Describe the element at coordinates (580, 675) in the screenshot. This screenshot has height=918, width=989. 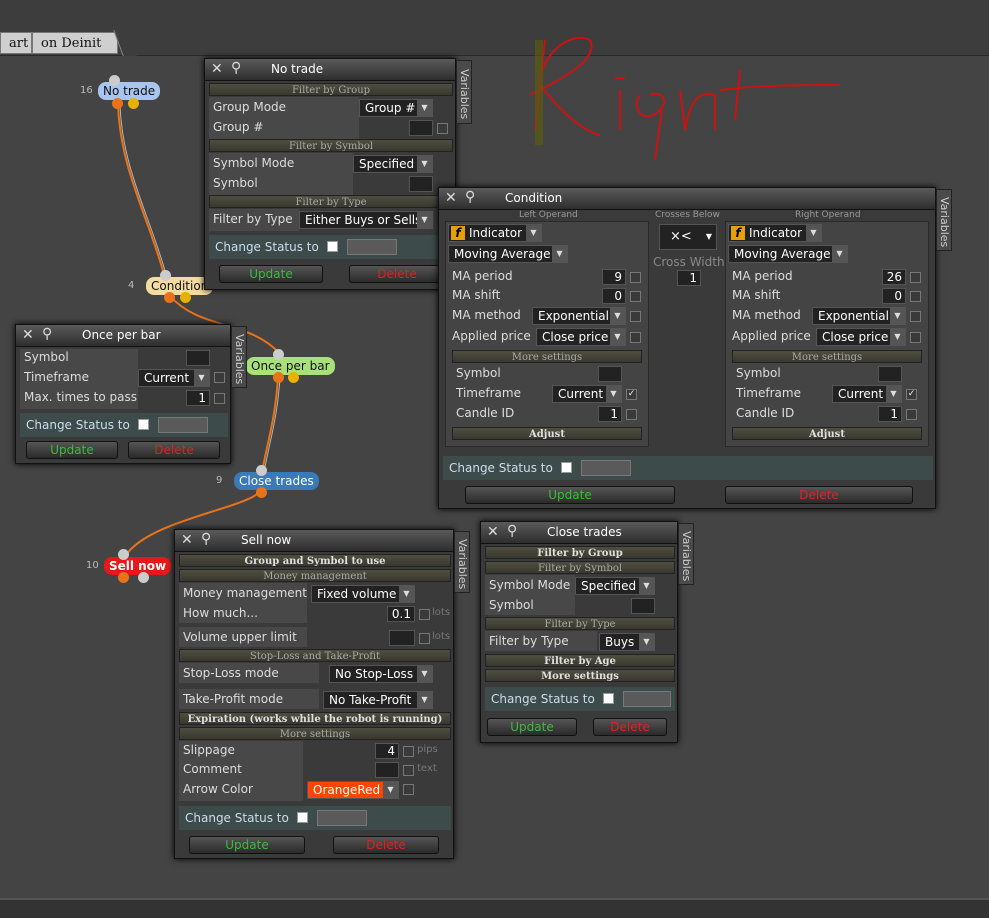
I see `section-more-settings: More settings` at that location.